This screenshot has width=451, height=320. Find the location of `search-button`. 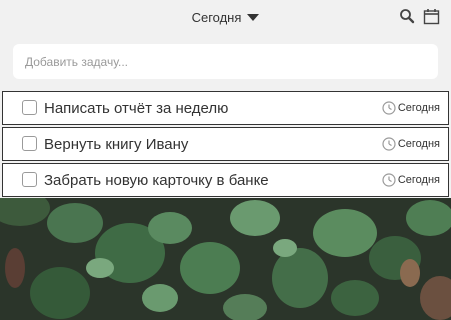

search-button is located at coordinates (407, 16).